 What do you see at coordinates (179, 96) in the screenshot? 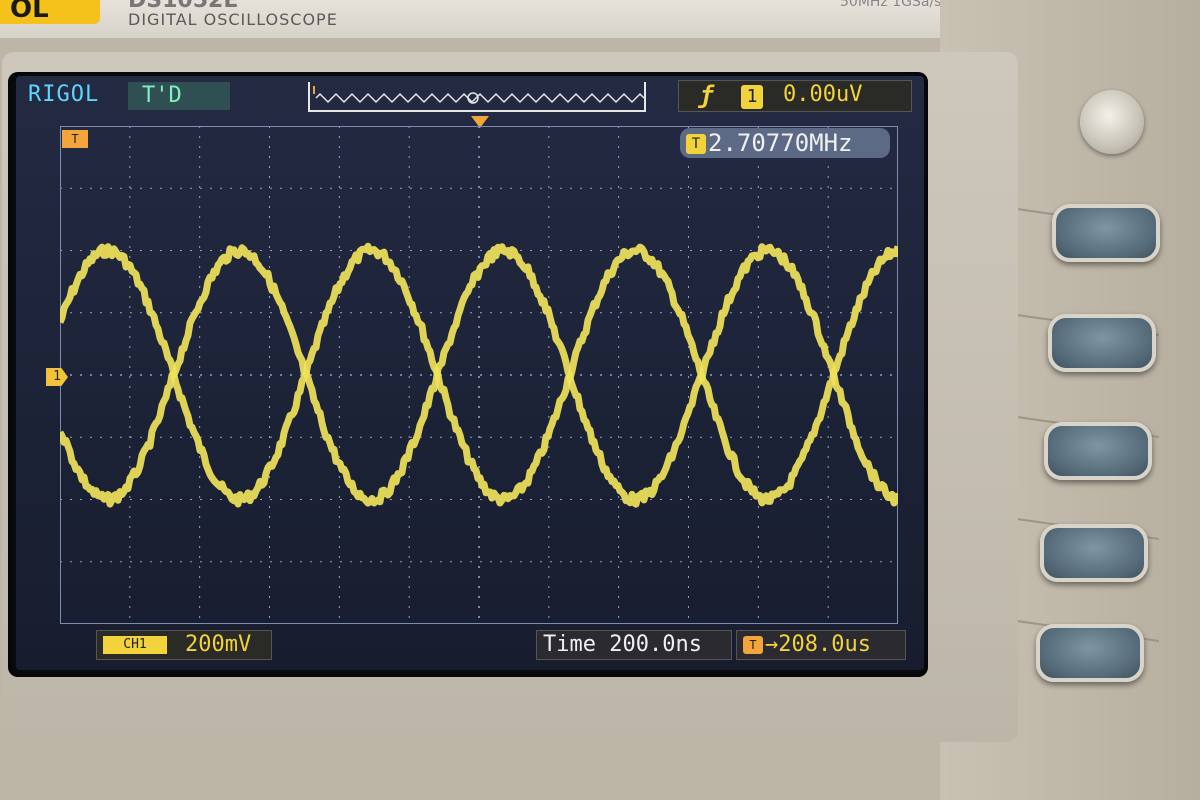
I see `run-state-badge: T'D` at bounding box center [179, 96].